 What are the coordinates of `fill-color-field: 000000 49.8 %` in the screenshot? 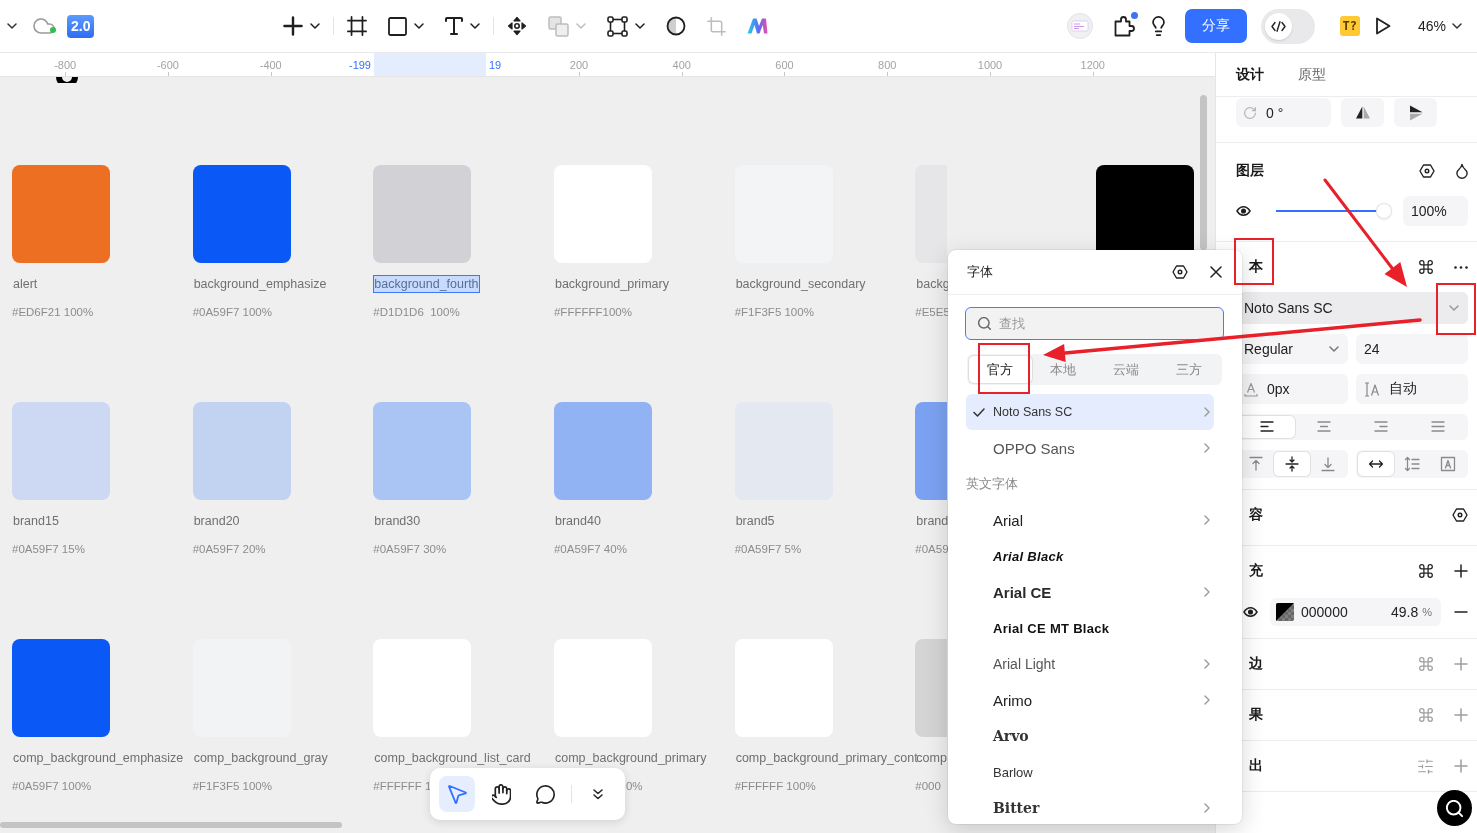 It's located at (1355, 612).